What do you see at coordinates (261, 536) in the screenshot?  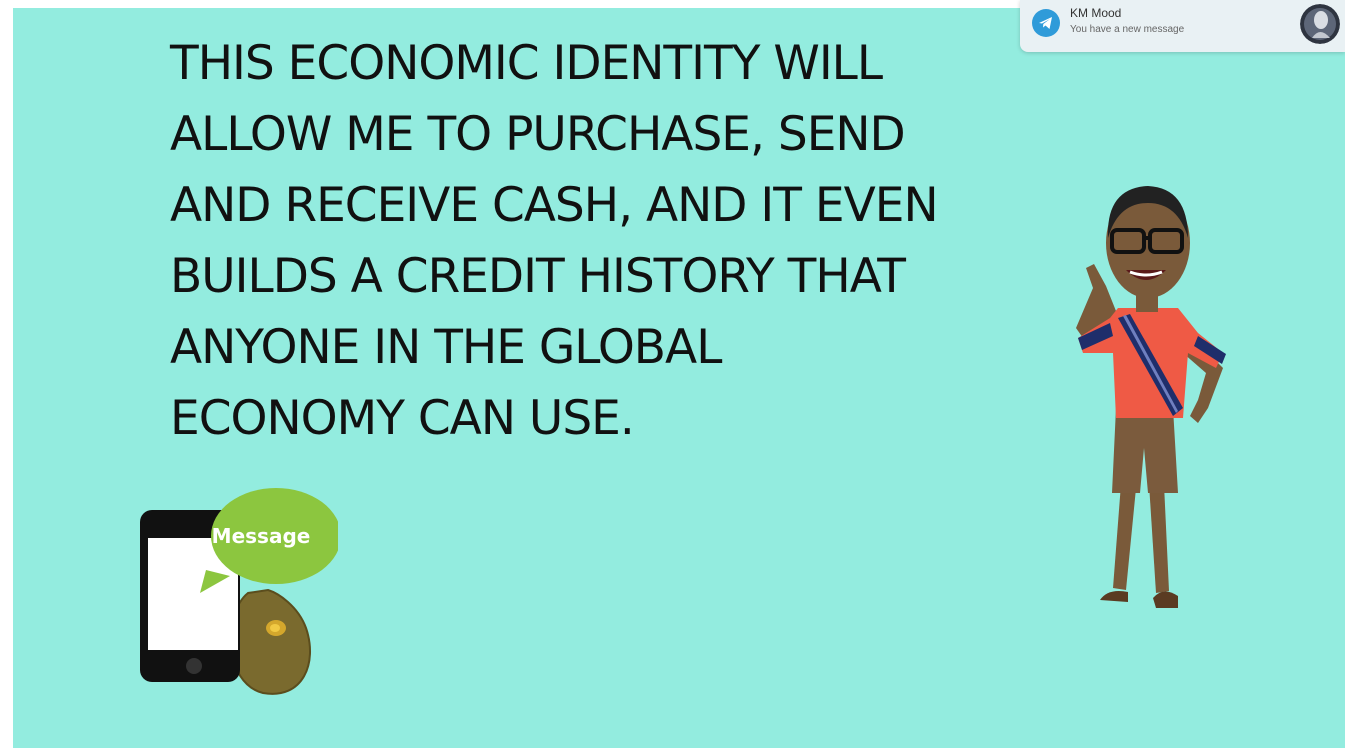 I see `message-bubble-text: Message` at bounding box center [261, 536].